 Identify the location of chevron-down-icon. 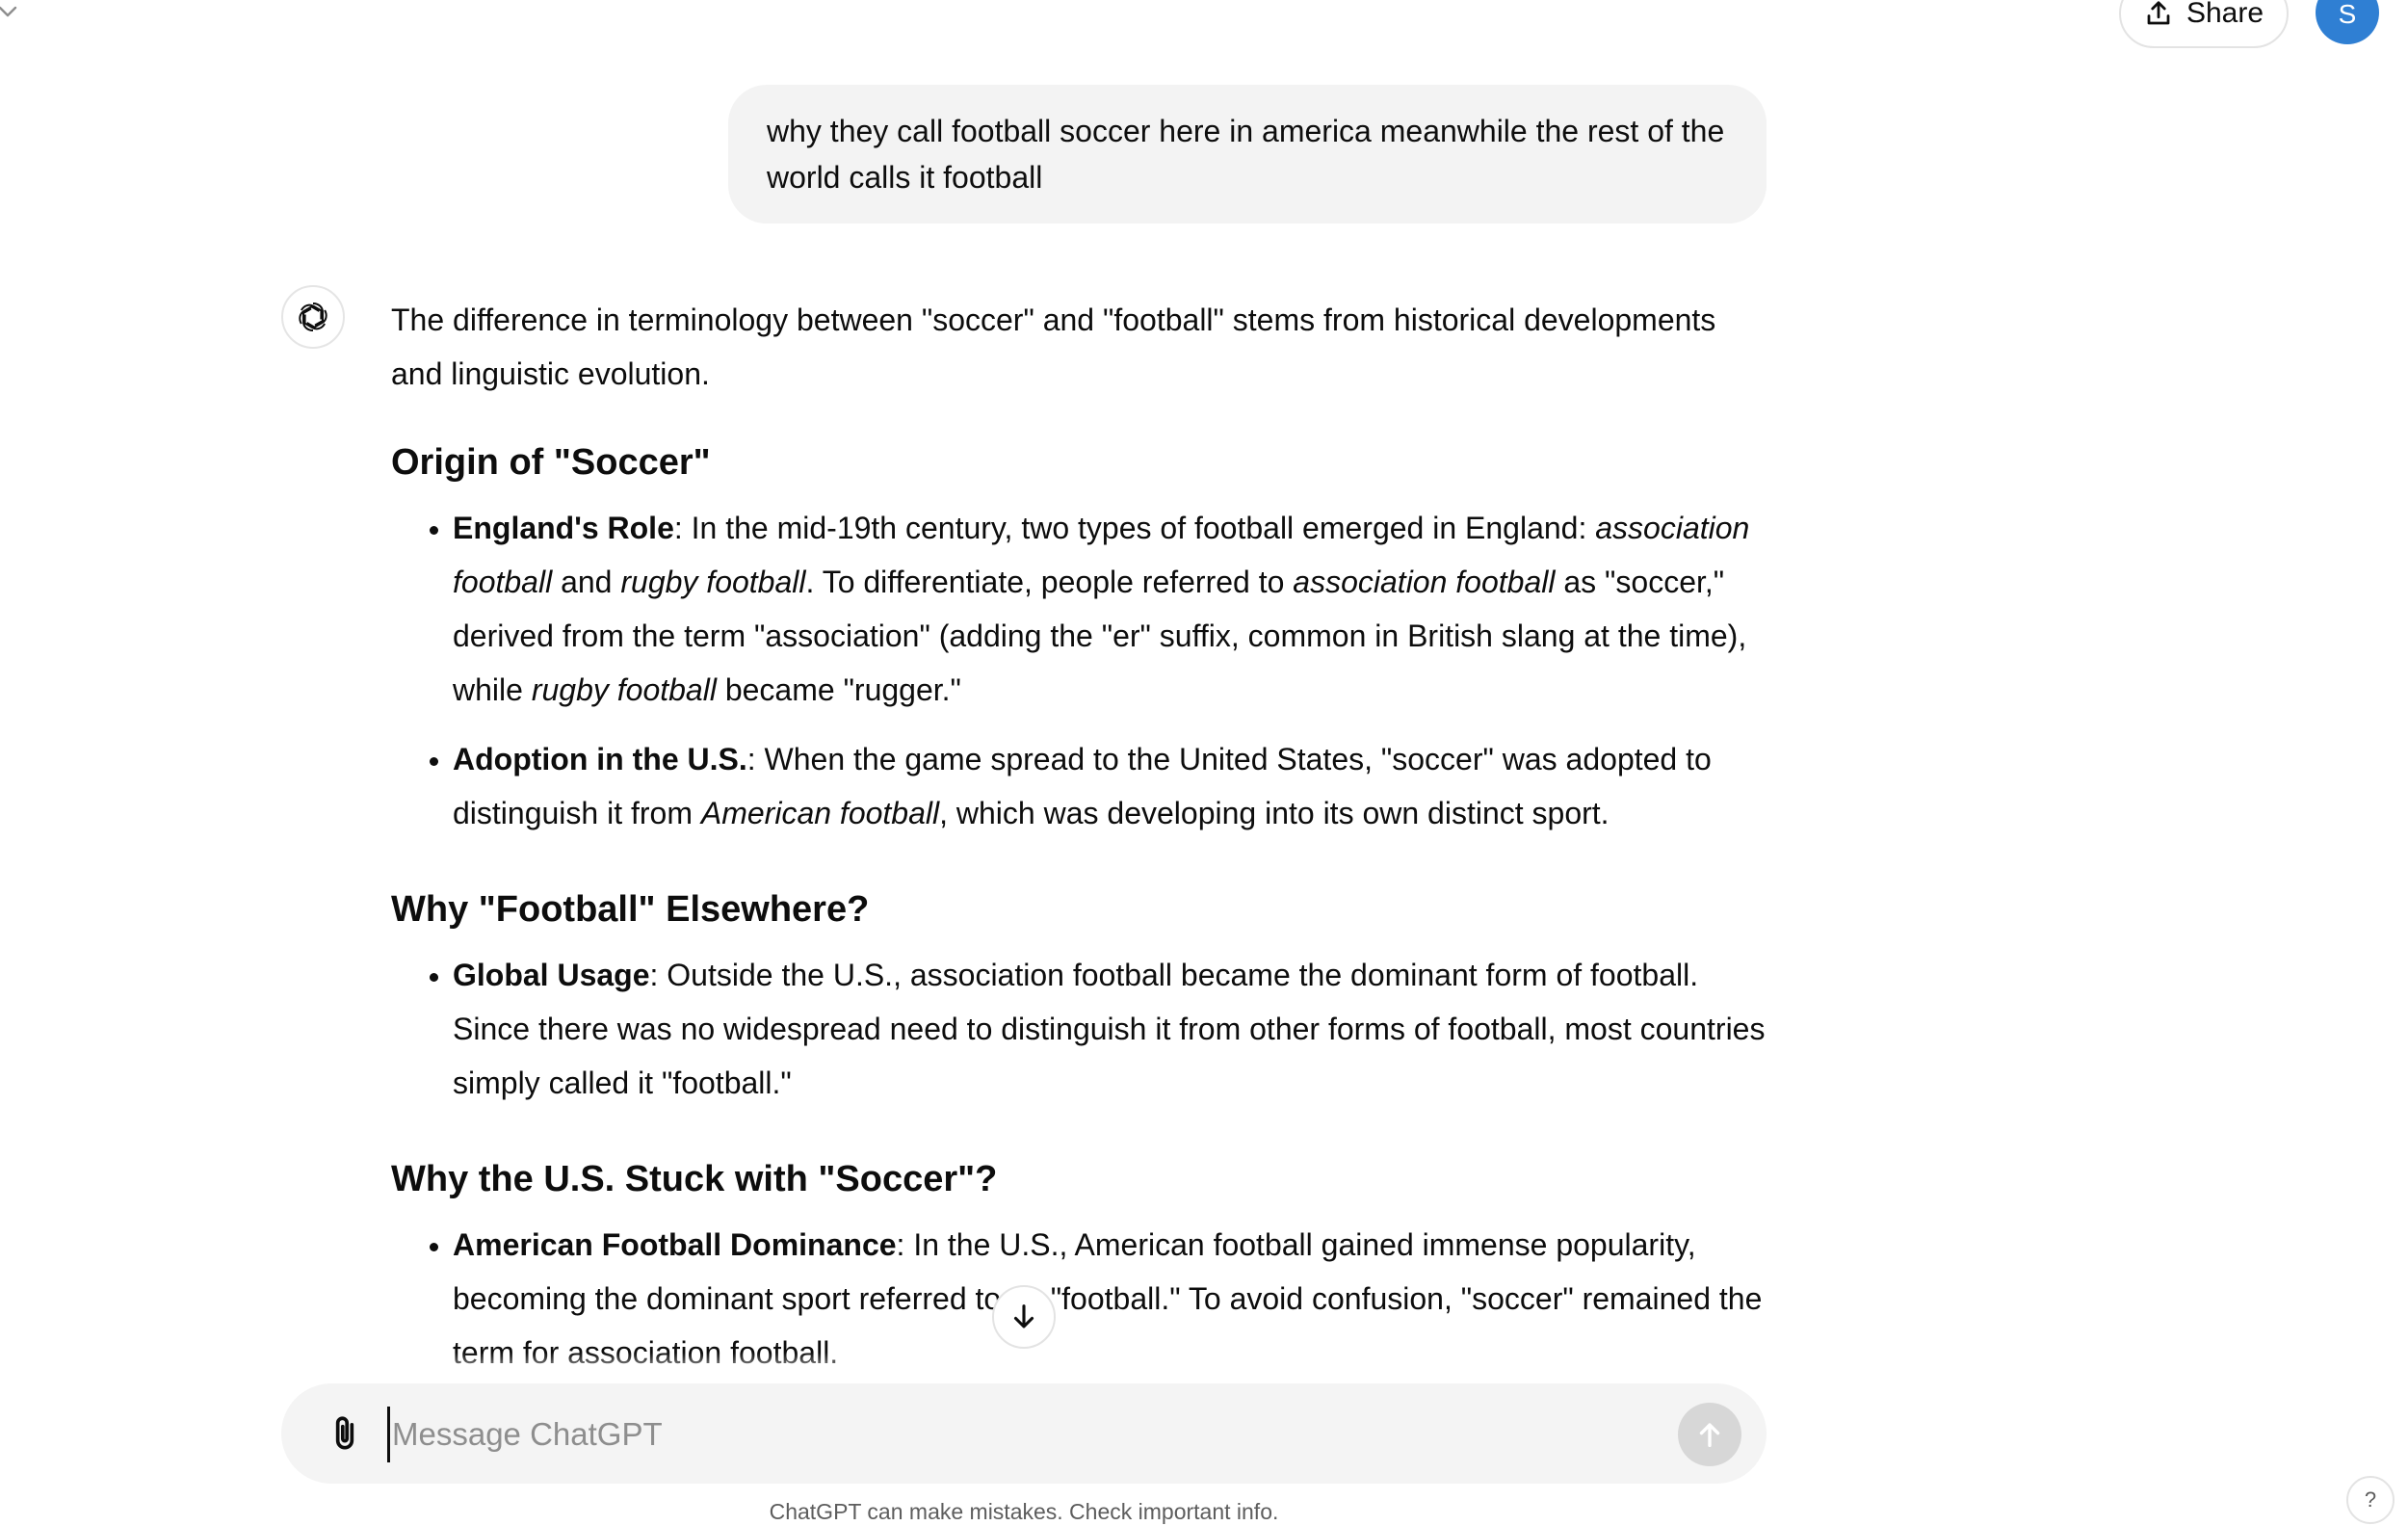
(9, 11).